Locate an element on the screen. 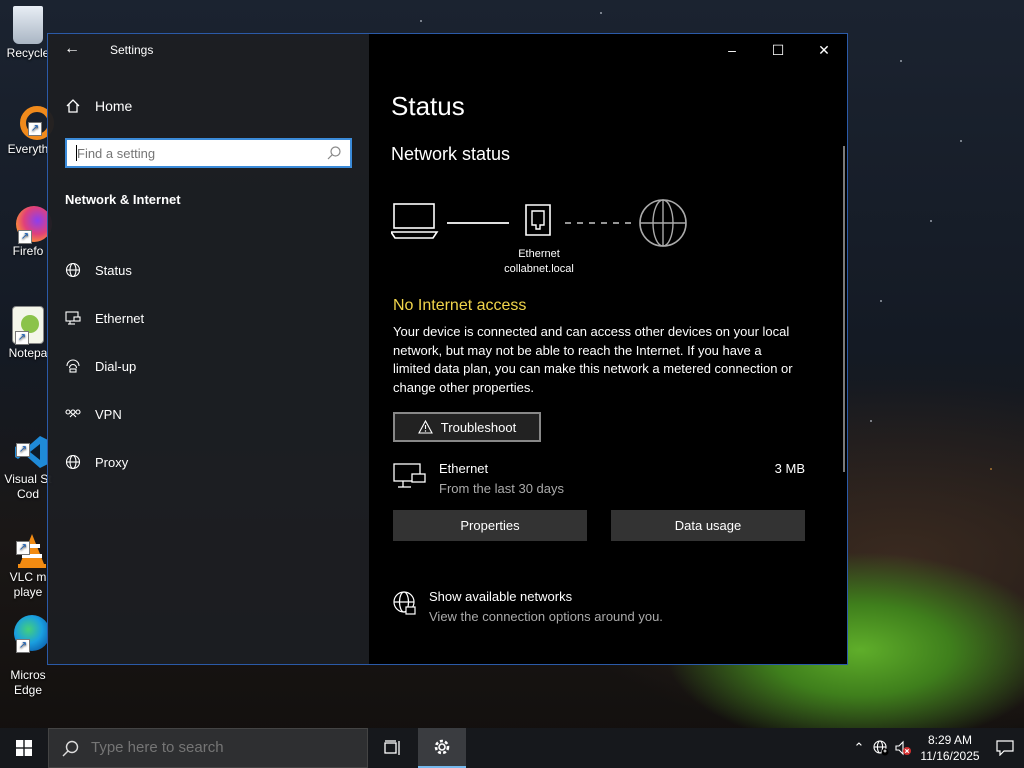  sidebar-nav: Status Ethernet Dial-up VPN Proxy is located at coordinates (104, 366).